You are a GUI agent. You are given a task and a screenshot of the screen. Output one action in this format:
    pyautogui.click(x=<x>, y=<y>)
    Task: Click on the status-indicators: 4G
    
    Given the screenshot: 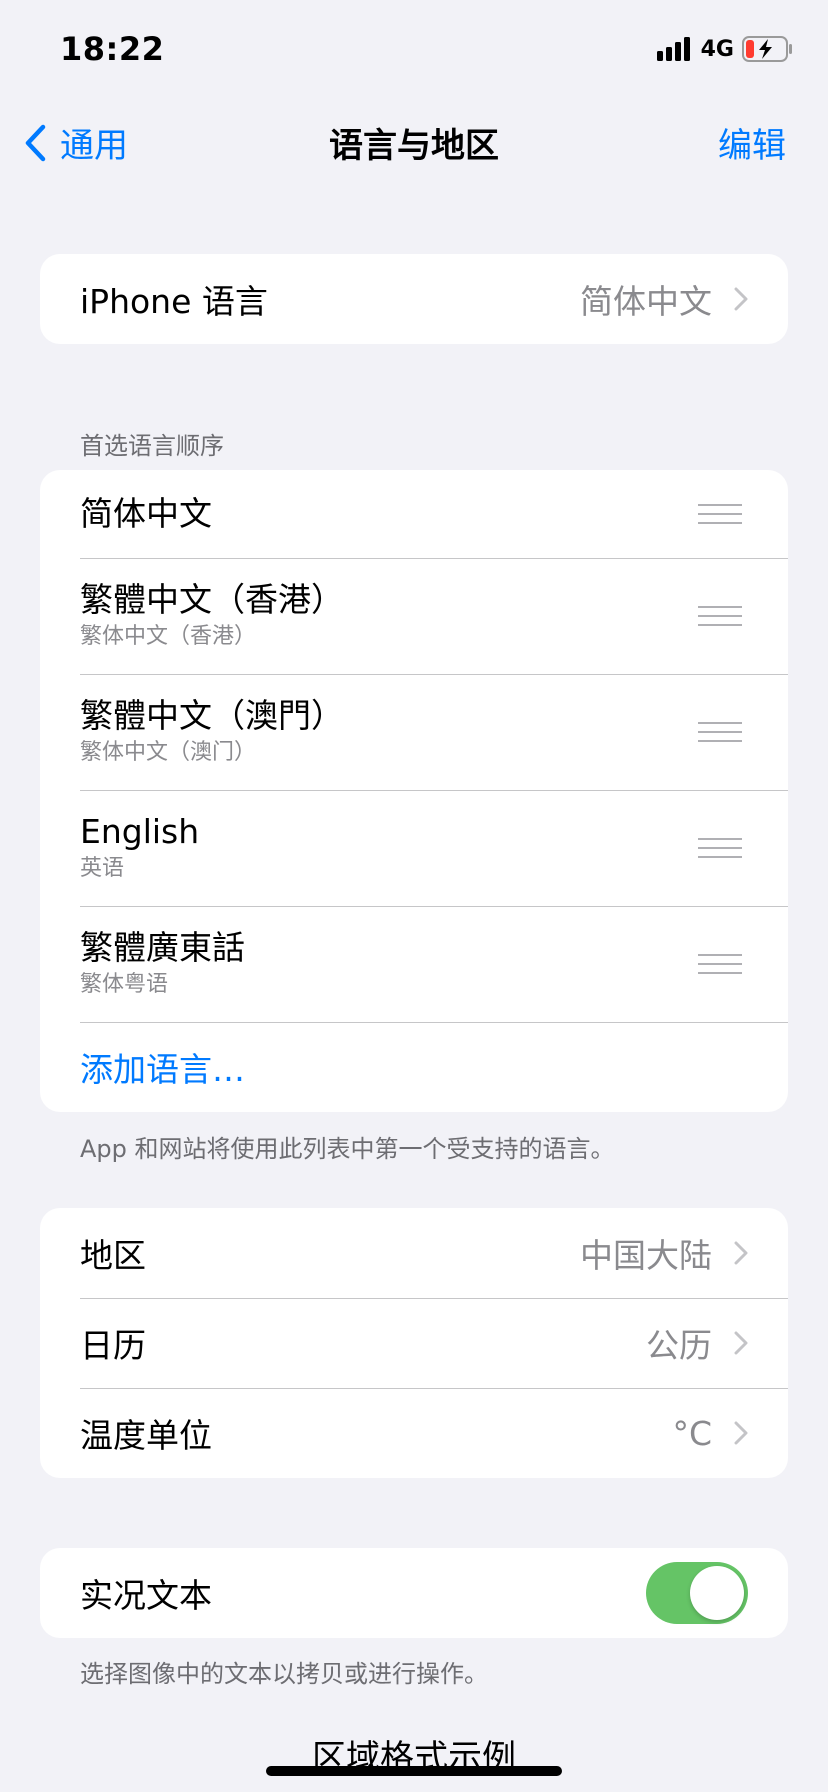 What is the action you would take?
    pyautogui.click(x=725, y=49)
    